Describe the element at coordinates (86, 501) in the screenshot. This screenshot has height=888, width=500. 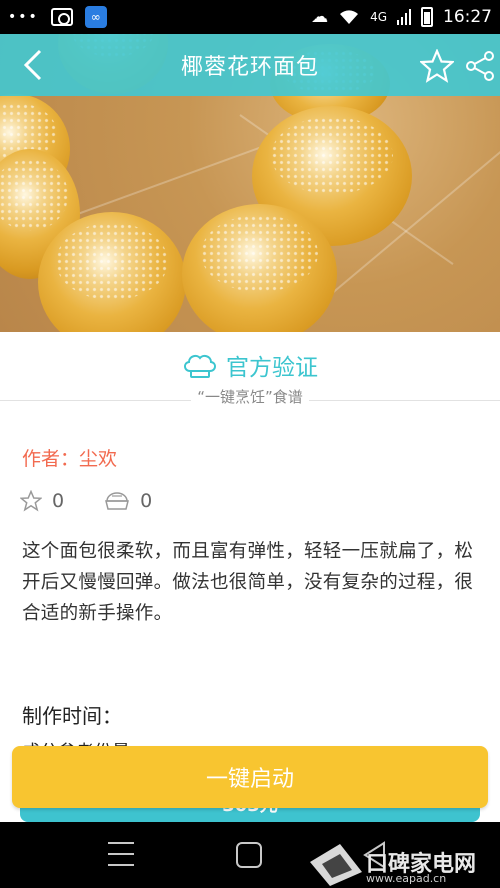
I see `recipe-stats: 0 0` at that location.